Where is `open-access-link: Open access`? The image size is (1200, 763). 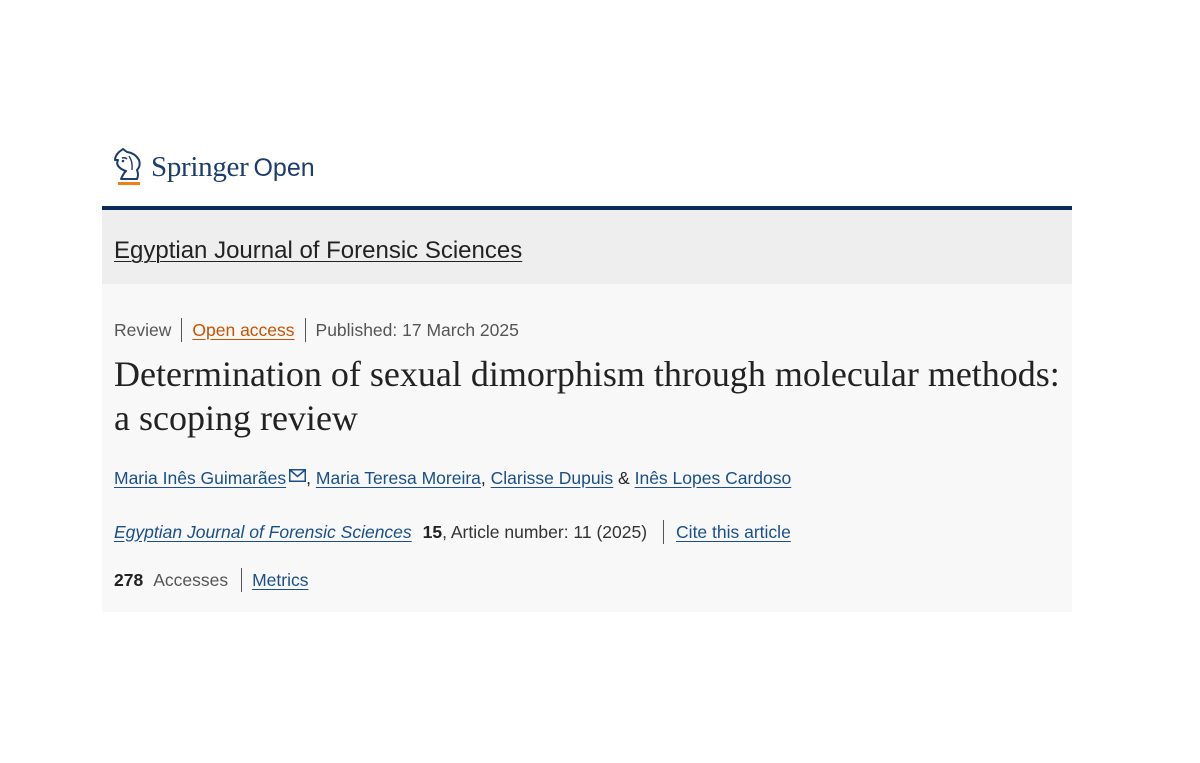
open-access-link: Open access is located at coordinates (243, 330).